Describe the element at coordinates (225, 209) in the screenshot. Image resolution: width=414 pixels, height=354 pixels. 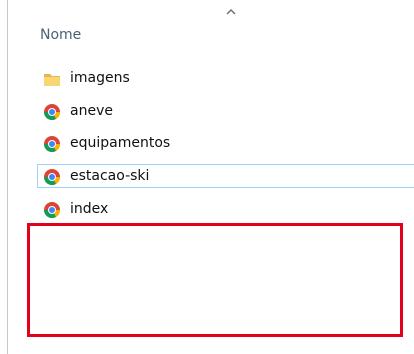
I see `list-item: index` at that location.